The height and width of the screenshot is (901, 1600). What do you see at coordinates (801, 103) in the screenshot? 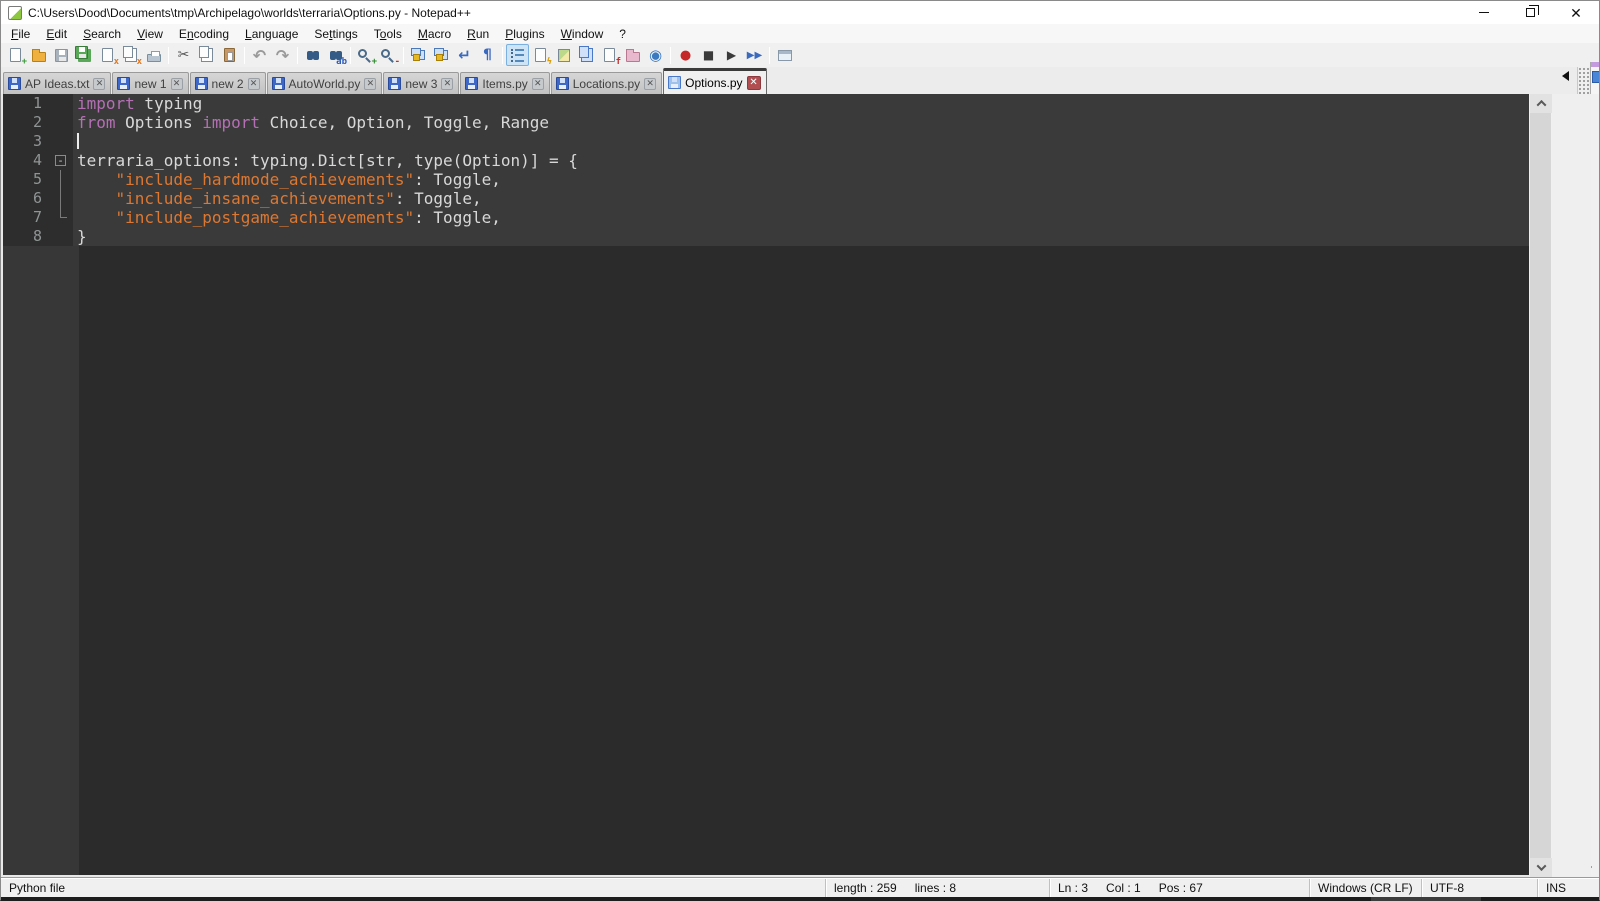
I see `code-text: import typing` at bounding box center [801, 103].